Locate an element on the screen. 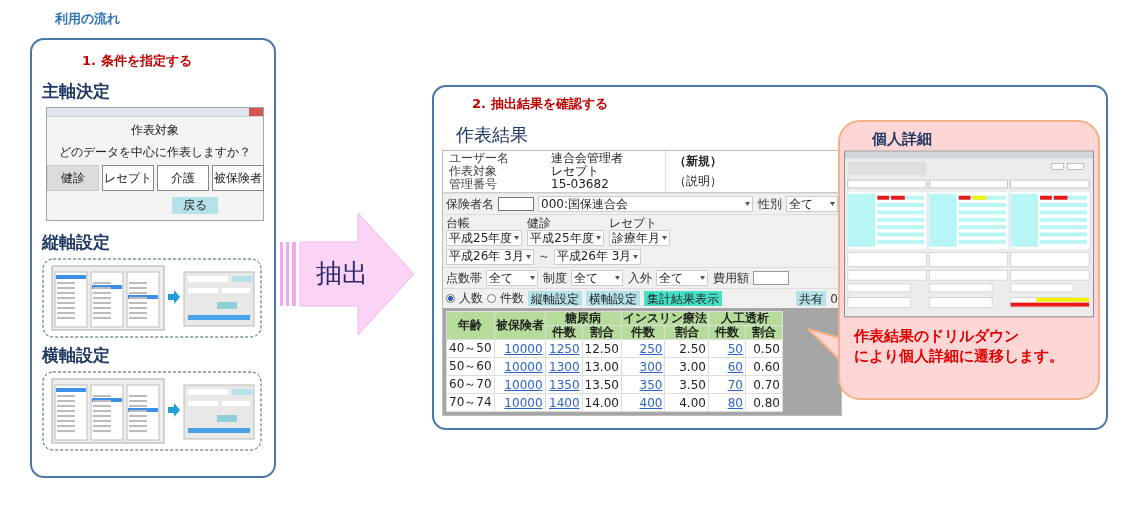 The image size is (1140, 510). toolbar-button: 縦軸設定 is located at coordinates (555, 298).